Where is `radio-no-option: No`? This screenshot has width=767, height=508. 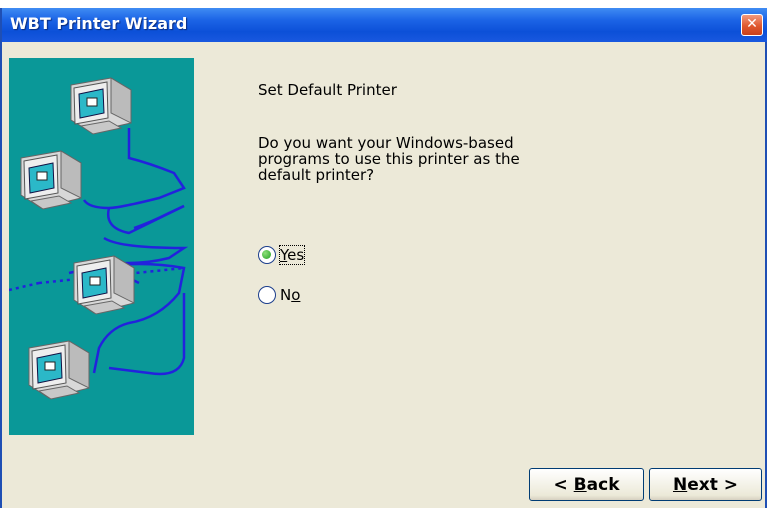
radio-no-option: No is located at coordinates (279, 295).